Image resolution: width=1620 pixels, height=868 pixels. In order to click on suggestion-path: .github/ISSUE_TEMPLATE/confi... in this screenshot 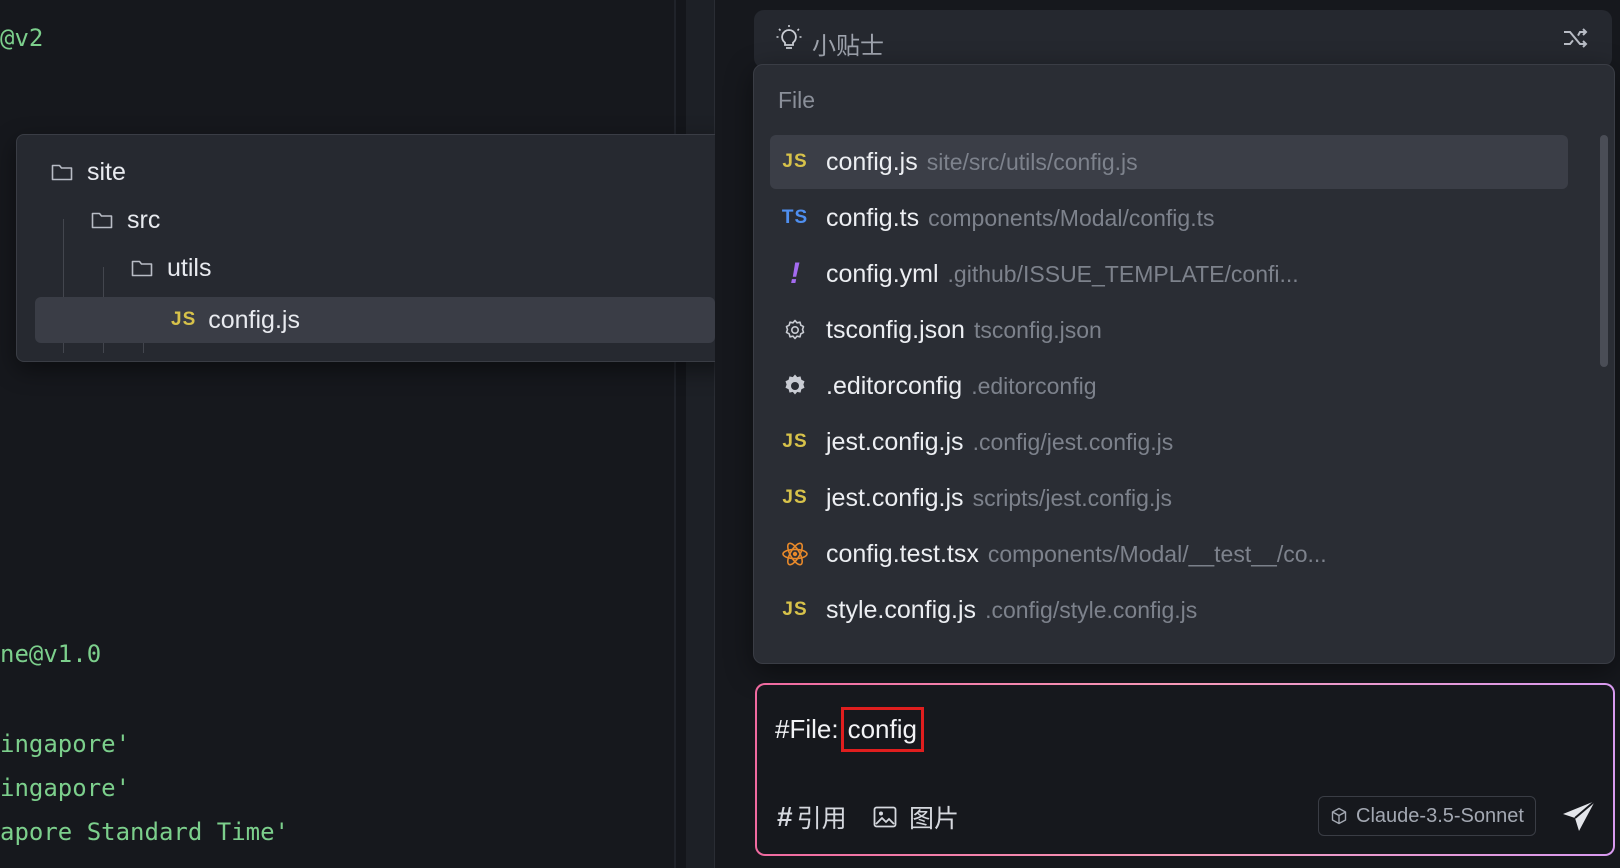, I will do `click(1123, 273)`.